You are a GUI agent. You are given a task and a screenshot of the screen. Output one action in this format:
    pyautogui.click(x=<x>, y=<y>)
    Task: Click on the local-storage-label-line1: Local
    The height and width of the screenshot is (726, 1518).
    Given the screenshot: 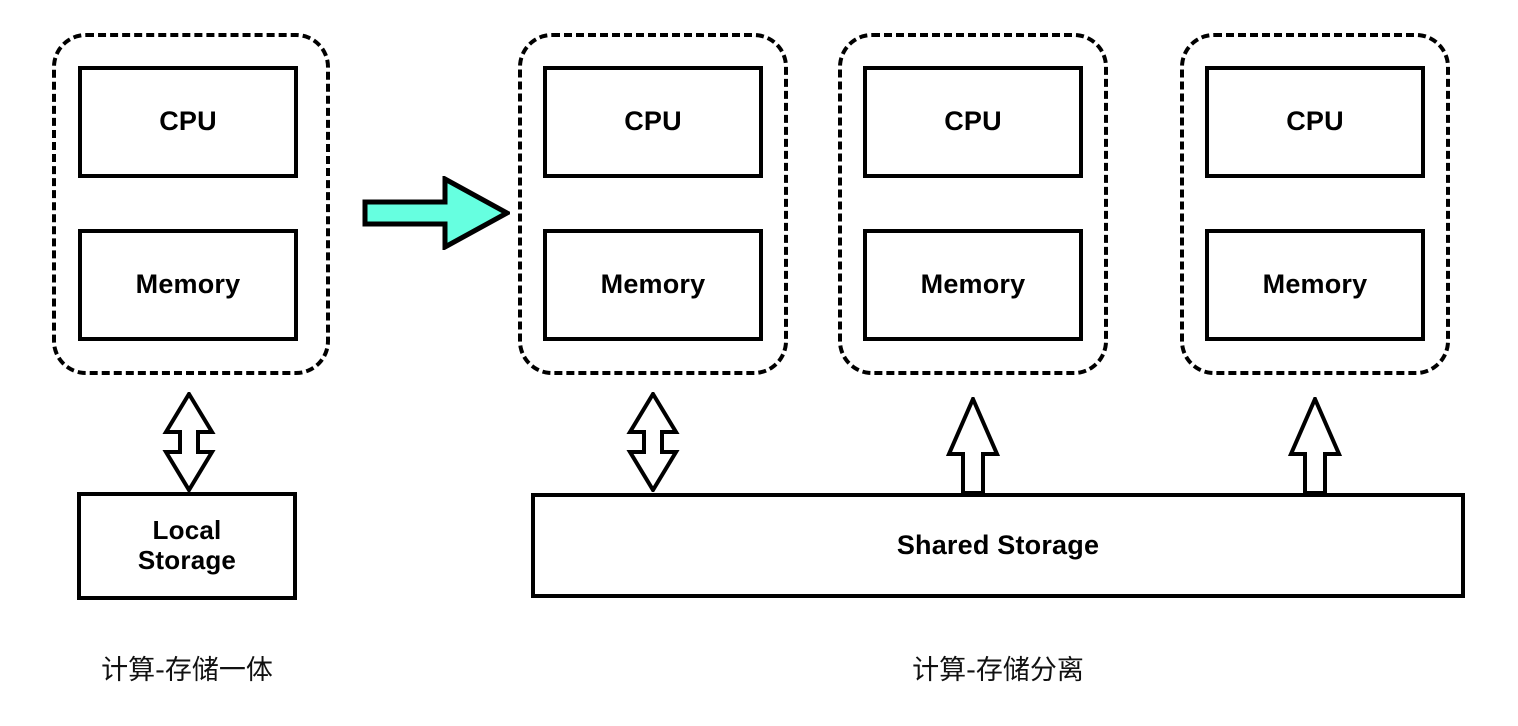 What is the action you would take?
    pyautogui.click(x=187, y=530)
    